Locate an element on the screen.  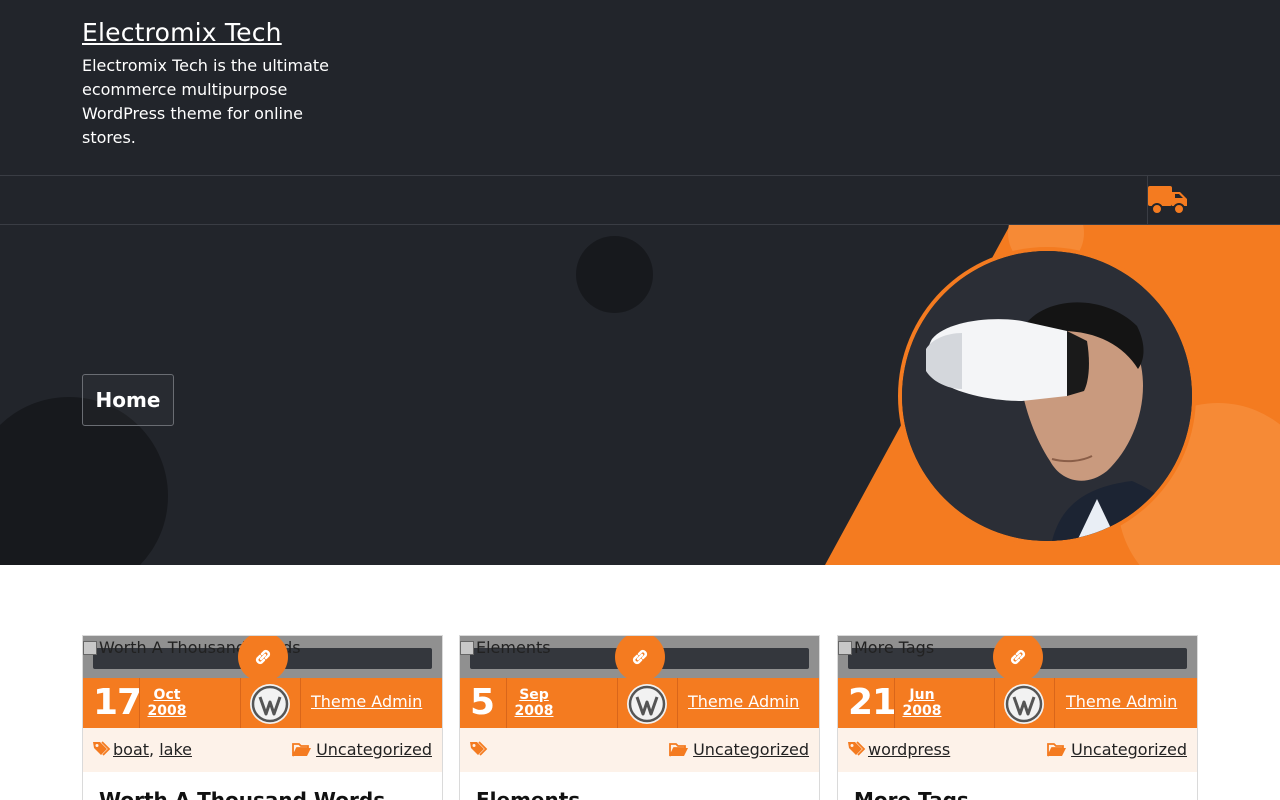
post-day: 17 is located at coordinates (117, 702).